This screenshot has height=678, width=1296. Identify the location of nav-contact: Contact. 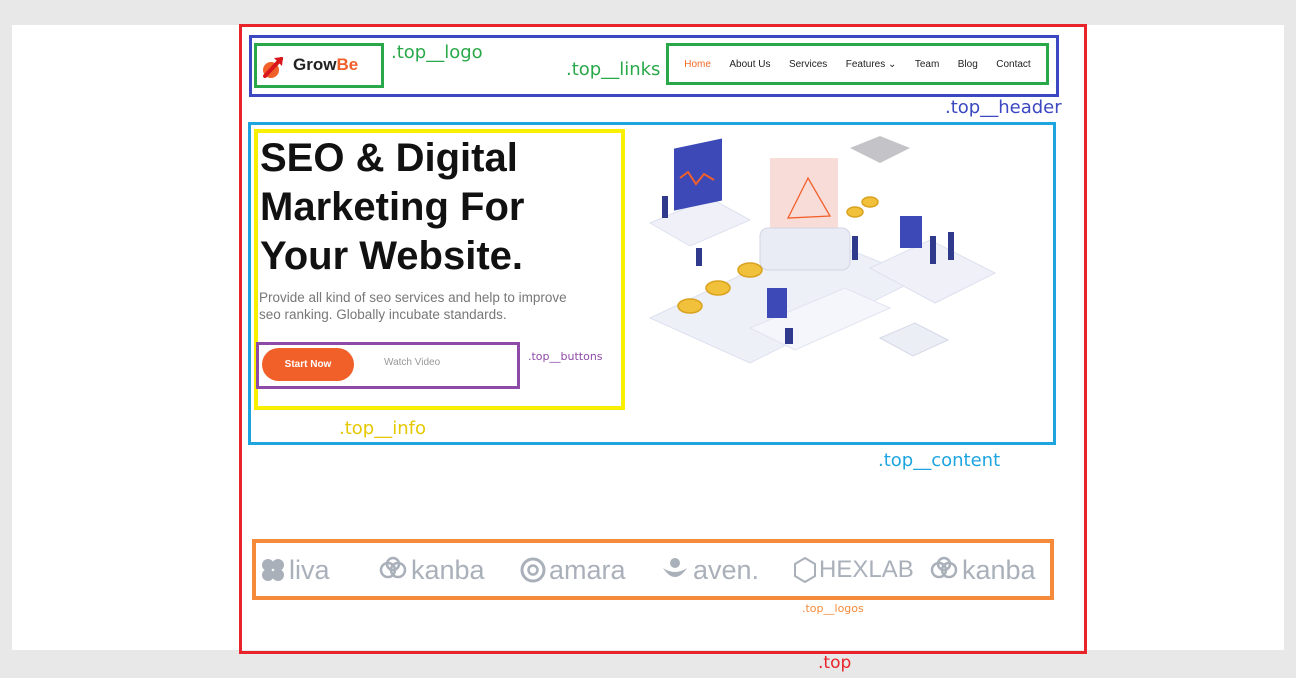
(1013, 64).